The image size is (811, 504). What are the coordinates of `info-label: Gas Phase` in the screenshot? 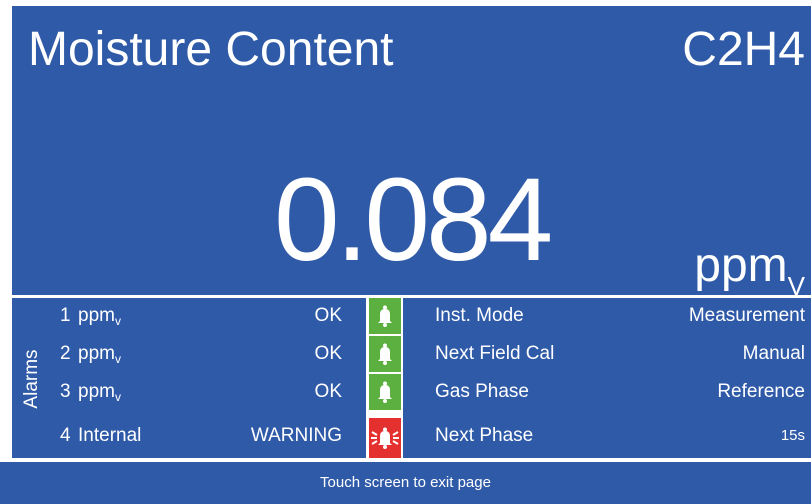 It's located at (482, 391).